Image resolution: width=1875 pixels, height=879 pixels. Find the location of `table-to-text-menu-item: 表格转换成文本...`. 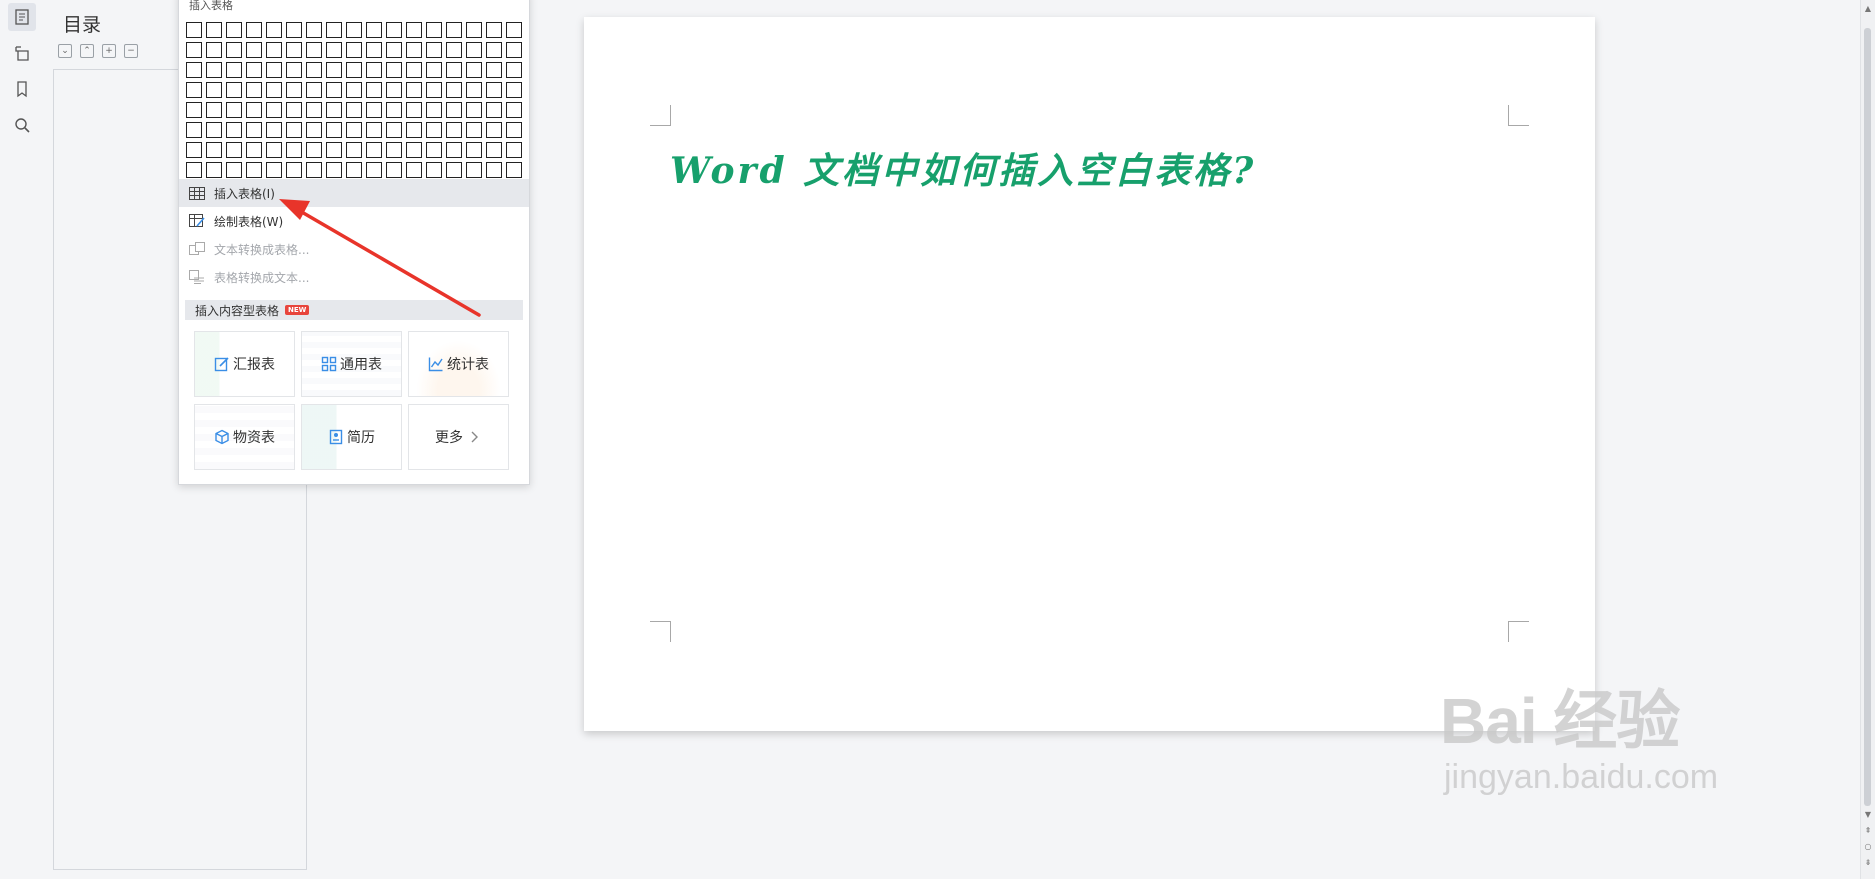

table-to-text-menu-item: 表格转换成文本... is located at coordinates (354, 277).